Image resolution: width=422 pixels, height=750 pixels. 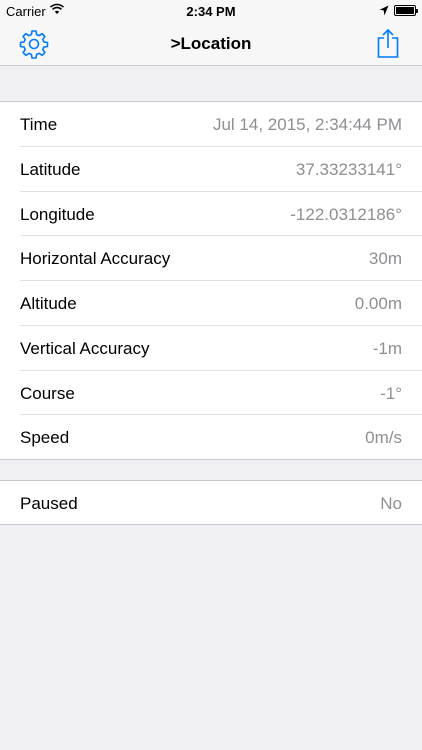 I want to click on row-value: -1°, so click(x=391, y=393).